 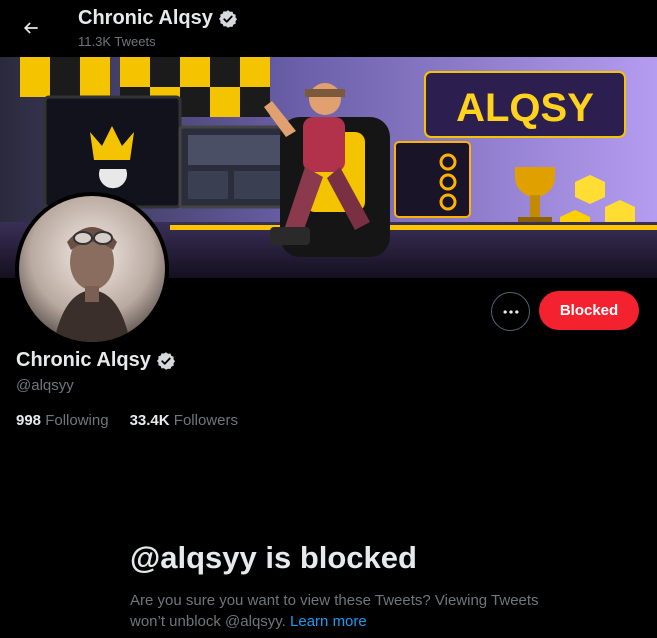 I want to click on back-button, so click(x=31, y=28).